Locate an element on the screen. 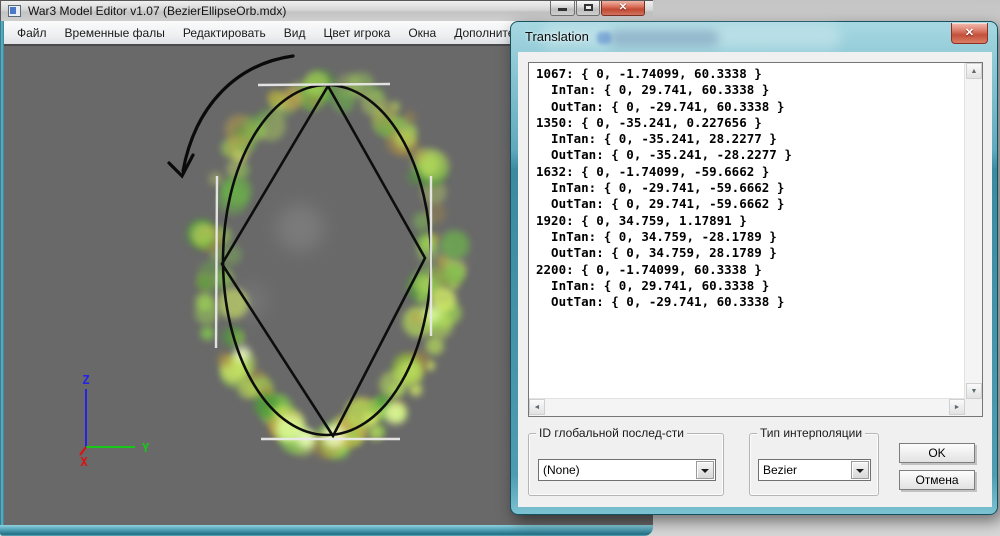  axis-gizmo: Z Y X is located at coordinates (114, 421).